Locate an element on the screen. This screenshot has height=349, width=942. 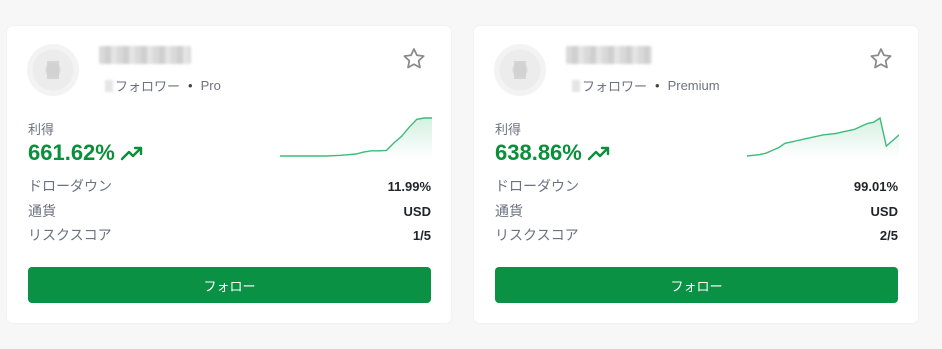
trader-meta: フォロワー • Premium is located at coordinates (646, 85).